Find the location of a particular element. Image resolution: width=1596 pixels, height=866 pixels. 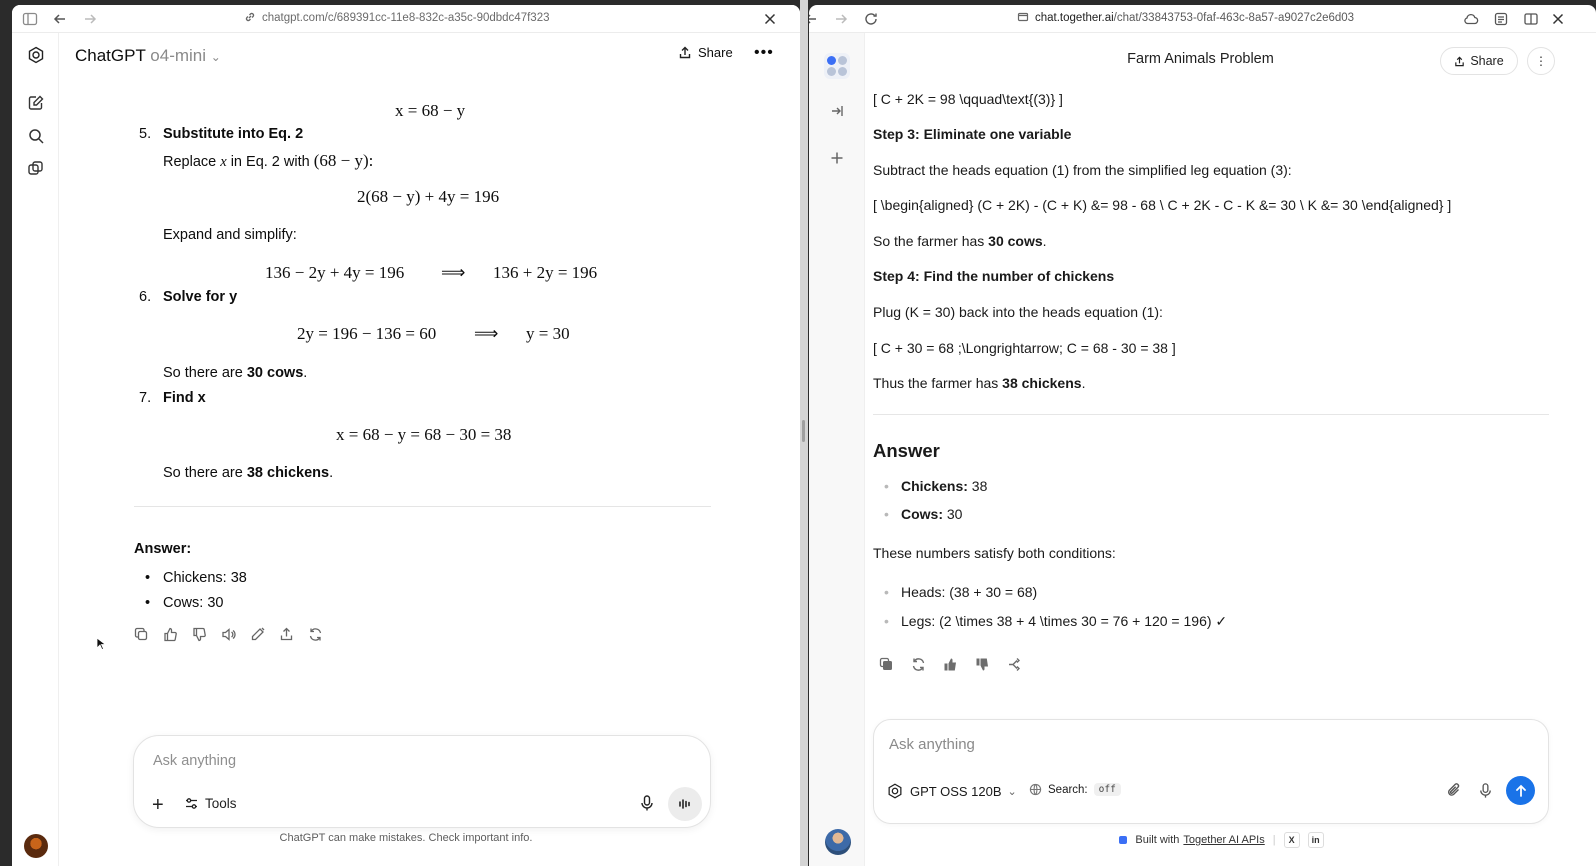

more-options-button: ⋮ is located at coordinates (1541, 61).